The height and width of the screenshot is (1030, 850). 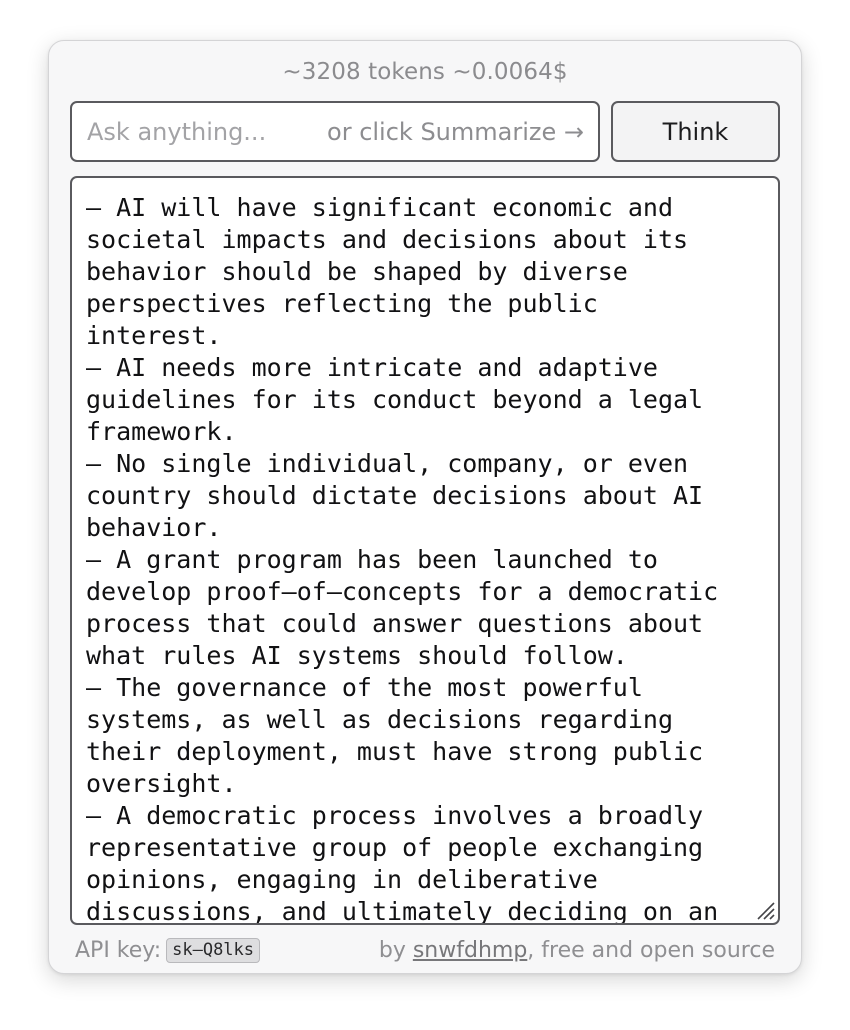 I want to click on api-key-badge: sk–Q8lks, so click(x=213, y=950).